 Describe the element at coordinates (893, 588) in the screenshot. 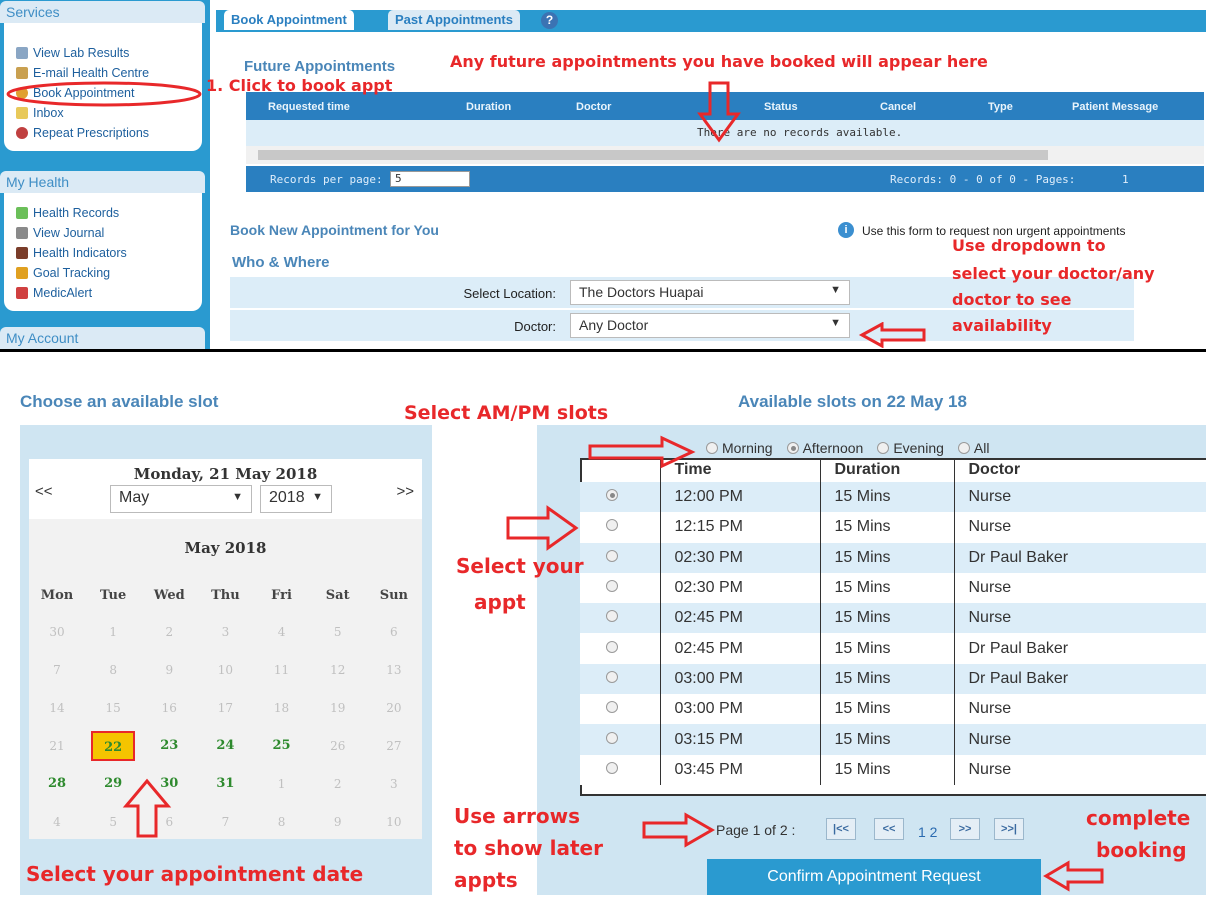

I see `slot-row: 02:30 PM 15 Mins Nurse` at that location.